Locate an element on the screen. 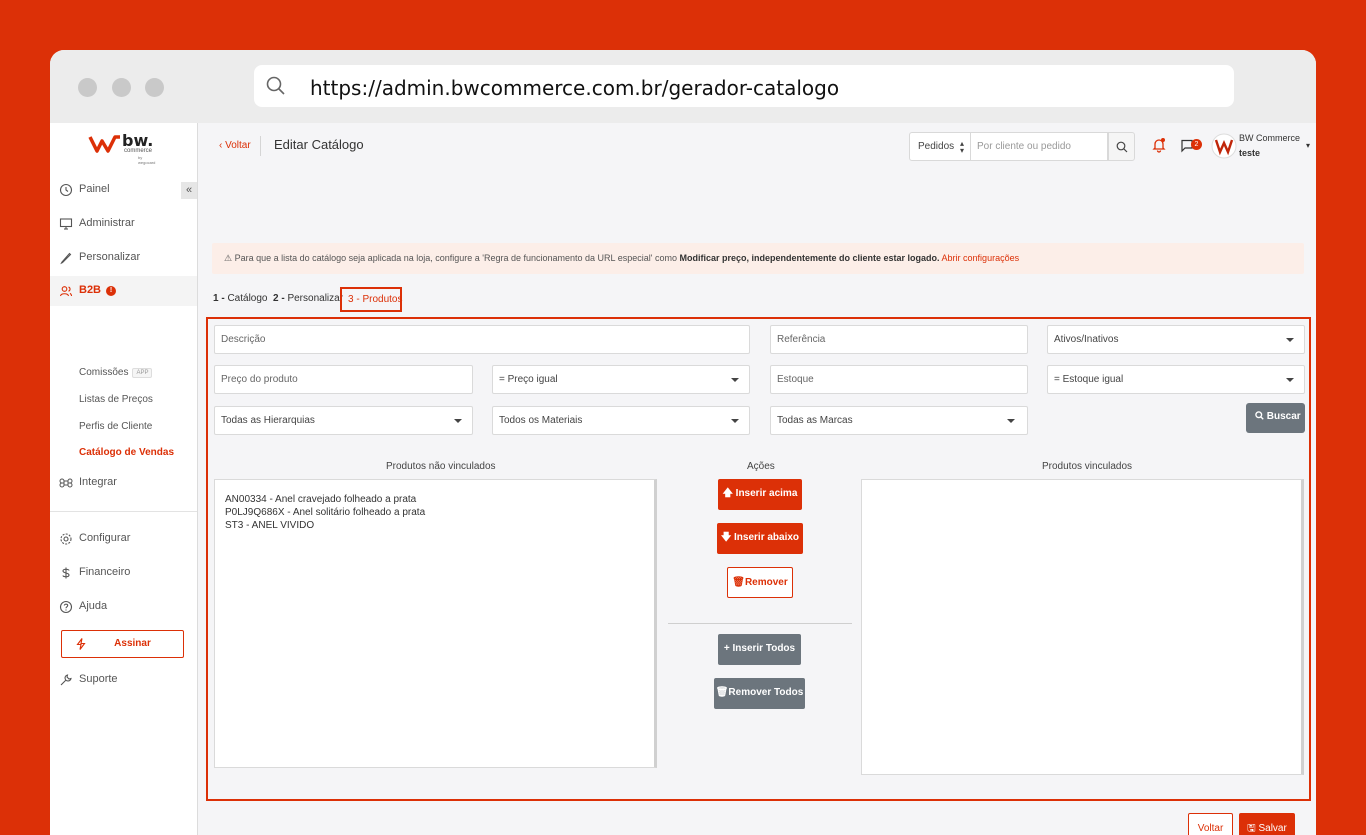 The width and height of the screenshot is (1366, 835). sidebar-item-integrar: Integrar is located at coordinates (123, 483).